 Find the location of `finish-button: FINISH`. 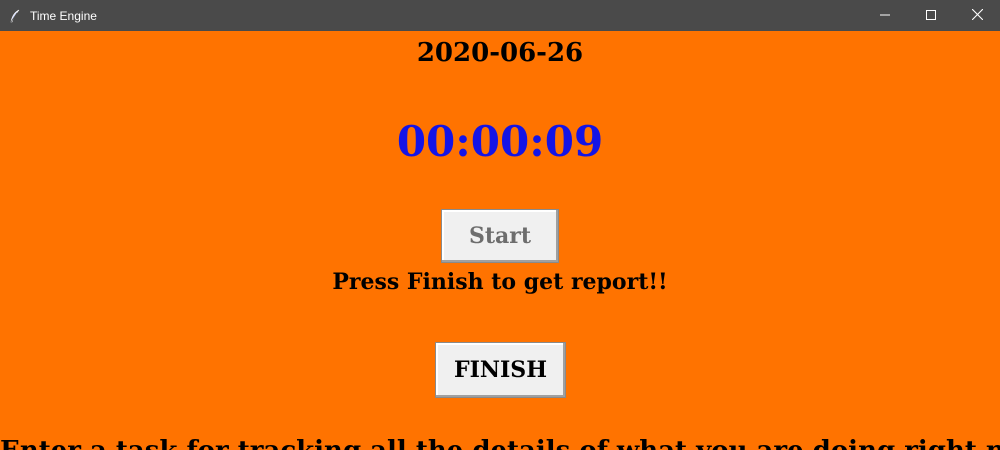

finish-button: FINISH is located at coordinates (500, 370).